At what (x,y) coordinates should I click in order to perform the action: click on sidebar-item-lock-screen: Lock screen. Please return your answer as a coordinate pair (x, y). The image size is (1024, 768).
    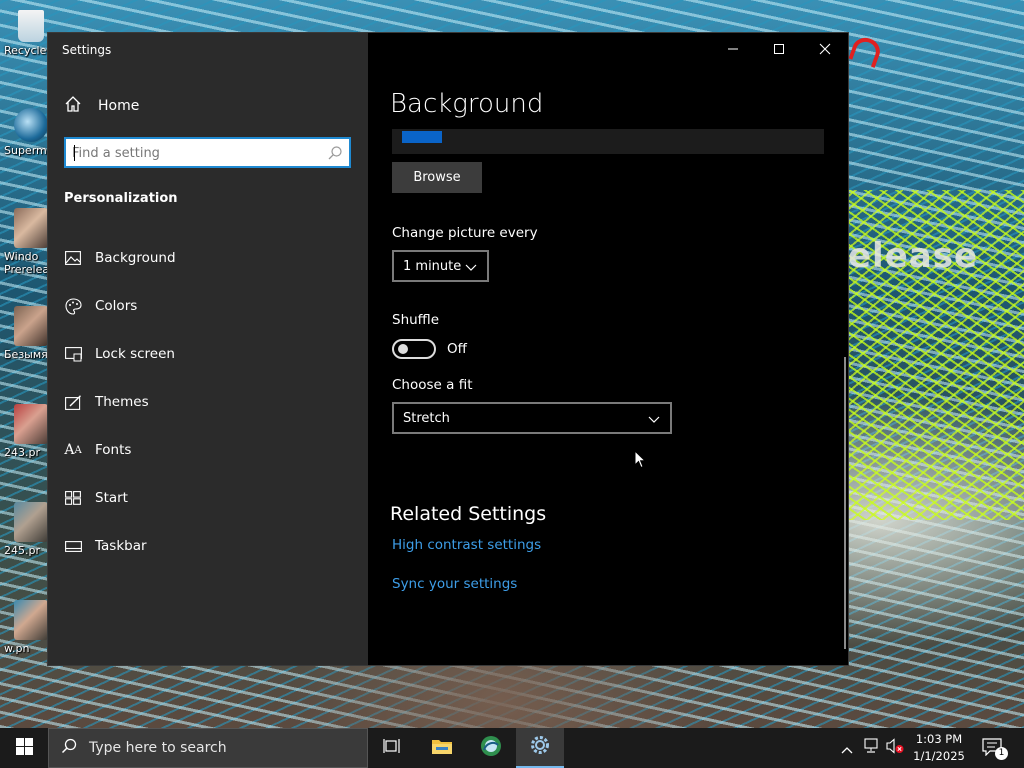
    Looking at the image, I should click on (209, 354).